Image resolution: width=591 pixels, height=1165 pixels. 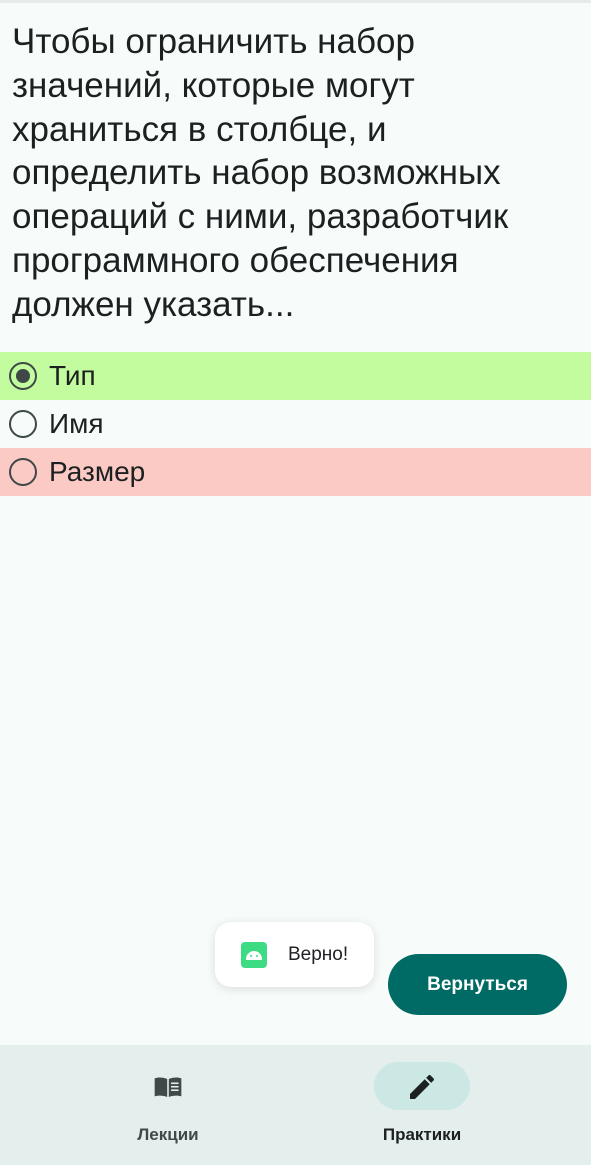 I want to click on book-icon, so click(x=168, y=1087).